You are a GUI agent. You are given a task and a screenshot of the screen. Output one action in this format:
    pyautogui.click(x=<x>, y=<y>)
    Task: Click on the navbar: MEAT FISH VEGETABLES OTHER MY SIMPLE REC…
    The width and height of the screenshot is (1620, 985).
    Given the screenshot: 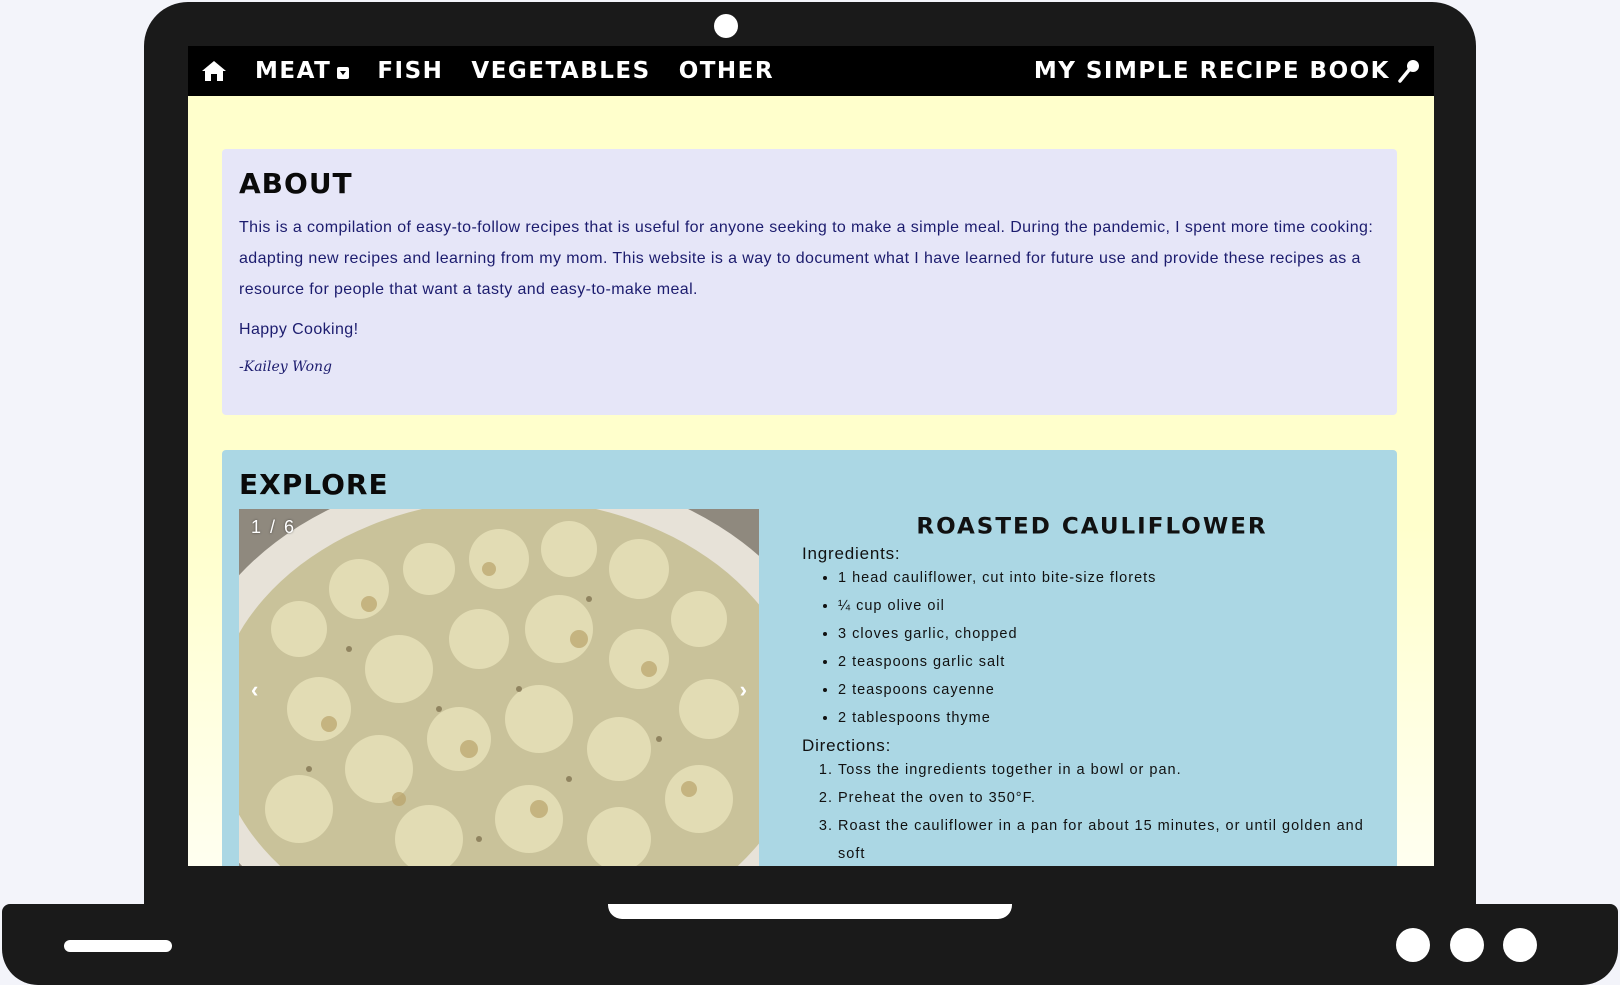 What is the action you would take?
    pyautogui.click(x=811, y=71)
    